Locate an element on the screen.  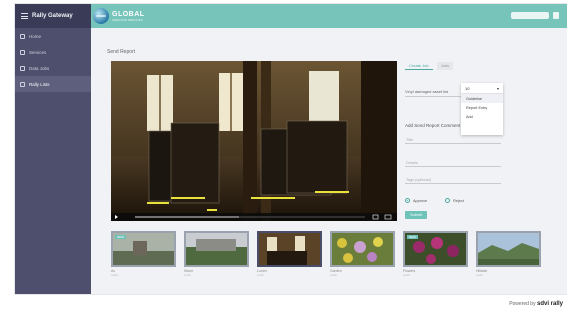
app-title: Rally Gateway is located at coordinates (52, 16).